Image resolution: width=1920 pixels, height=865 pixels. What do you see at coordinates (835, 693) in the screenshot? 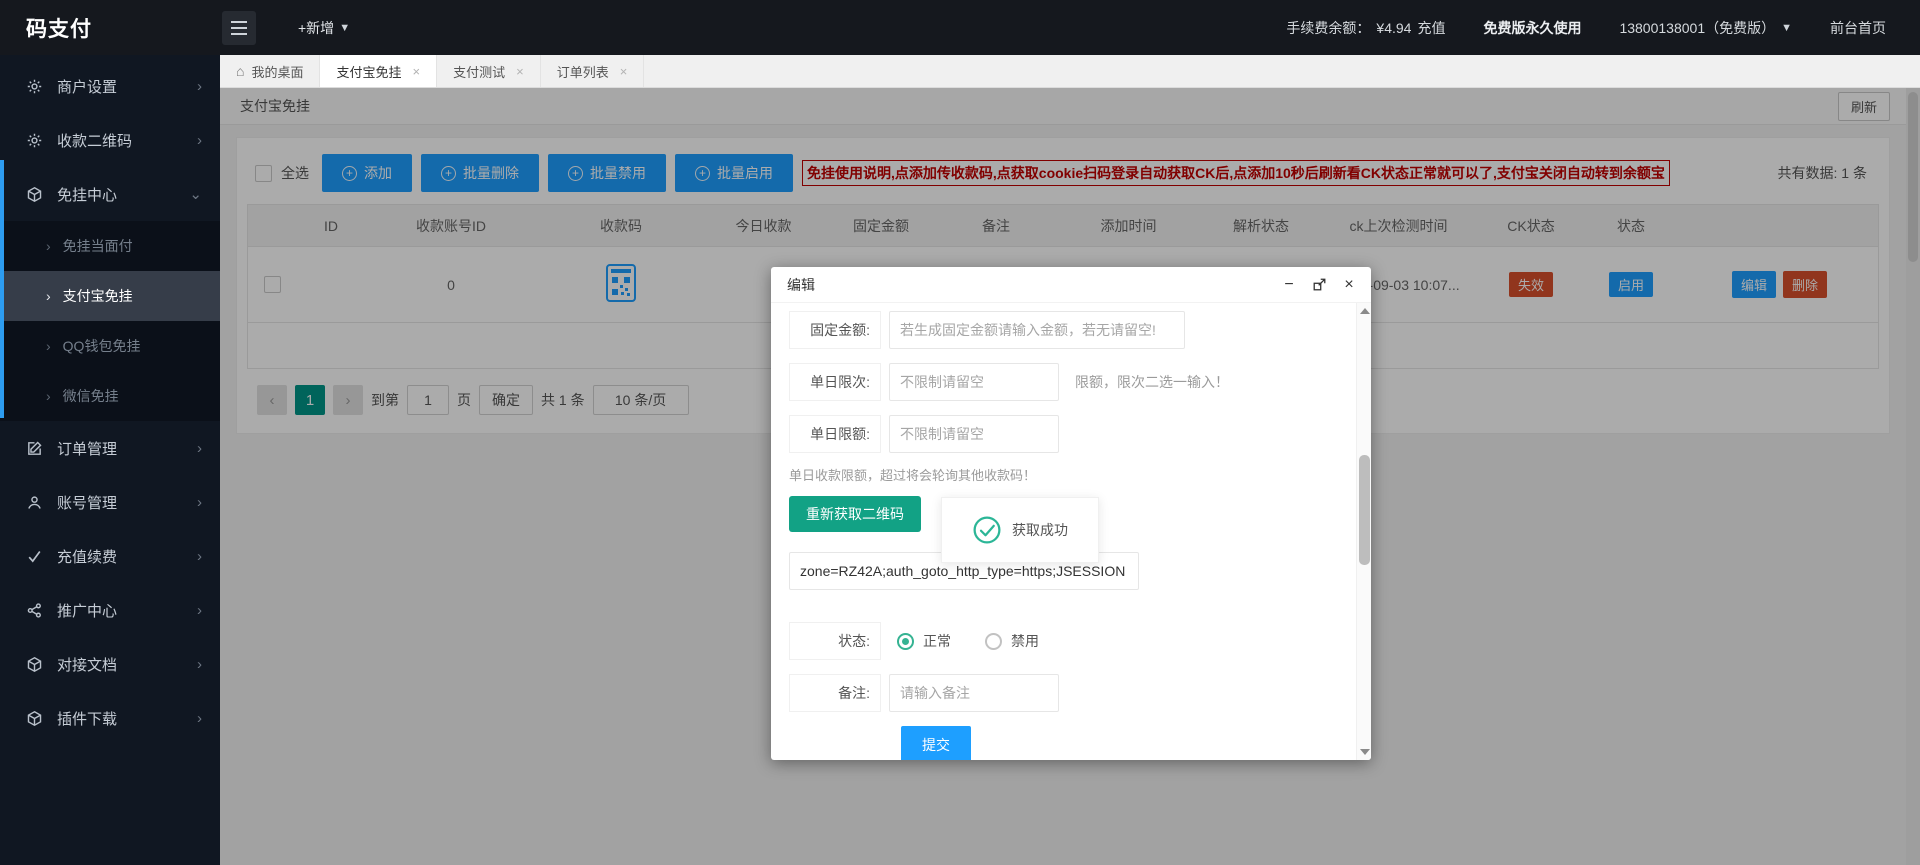
I see `remark-label: 备注:` at bounding box center [835, 693].